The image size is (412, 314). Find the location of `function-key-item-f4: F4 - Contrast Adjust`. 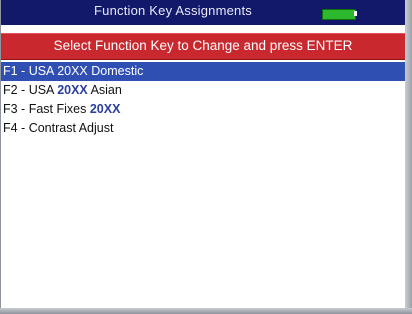

function-key-item-f4: F4 - Contrast Adjust is located at coordinates (203, 128).